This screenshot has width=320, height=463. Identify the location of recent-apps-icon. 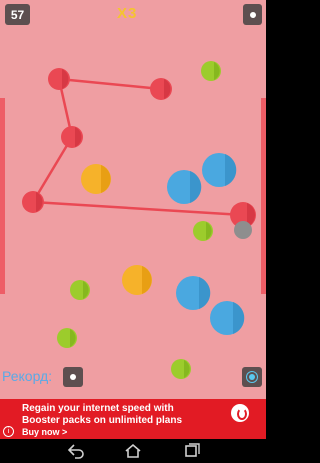
(192, 451).